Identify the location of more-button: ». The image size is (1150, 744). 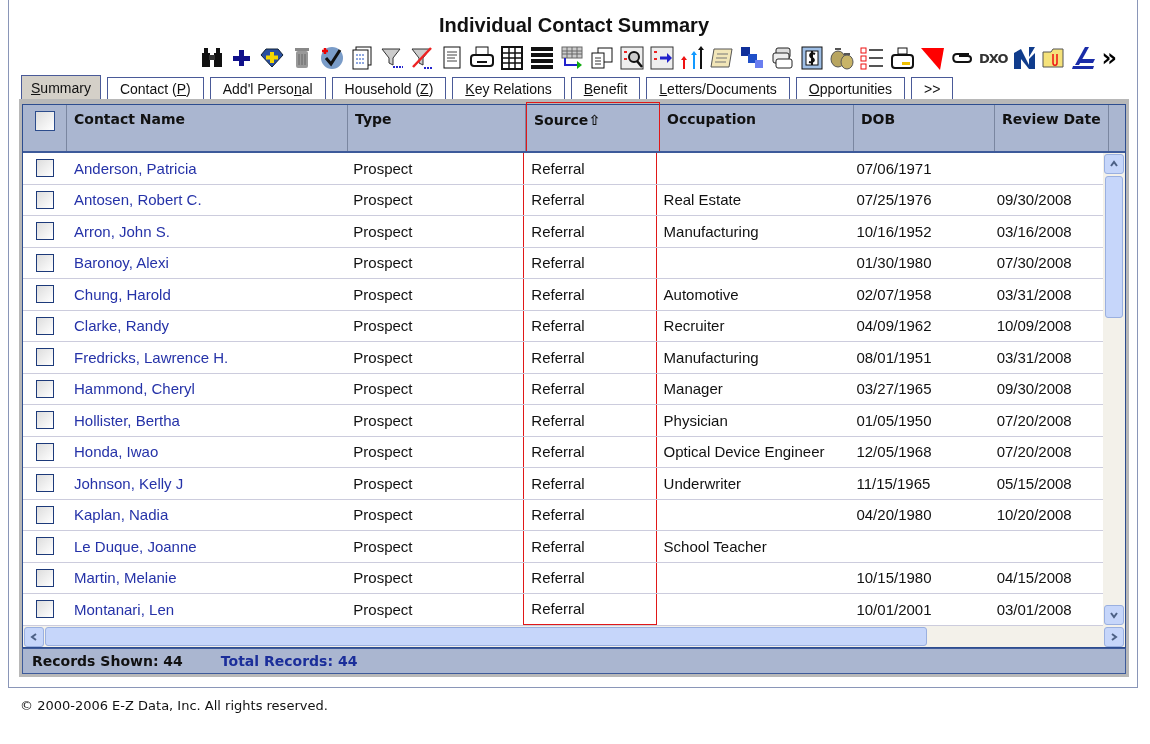
(1109, 58).